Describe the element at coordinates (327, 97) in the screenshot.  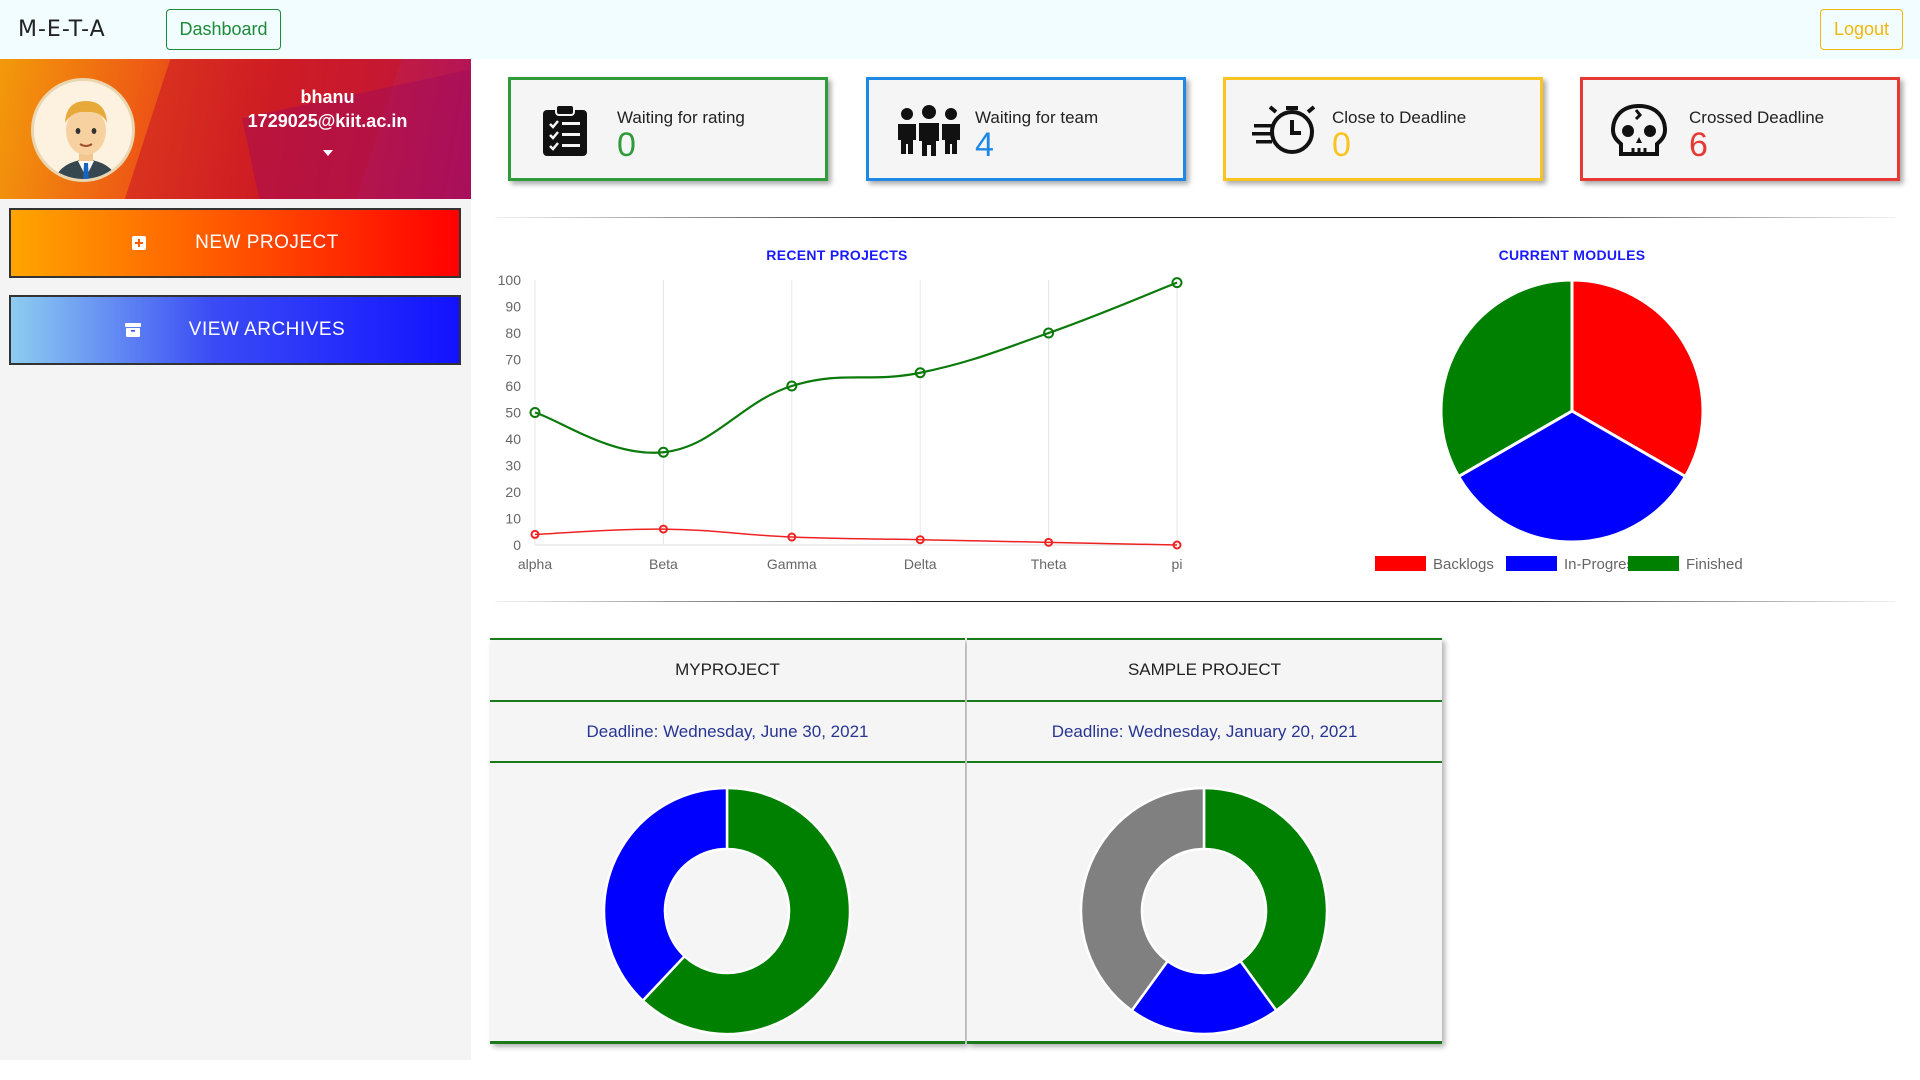
I see `user-name: bhanu` at that location.